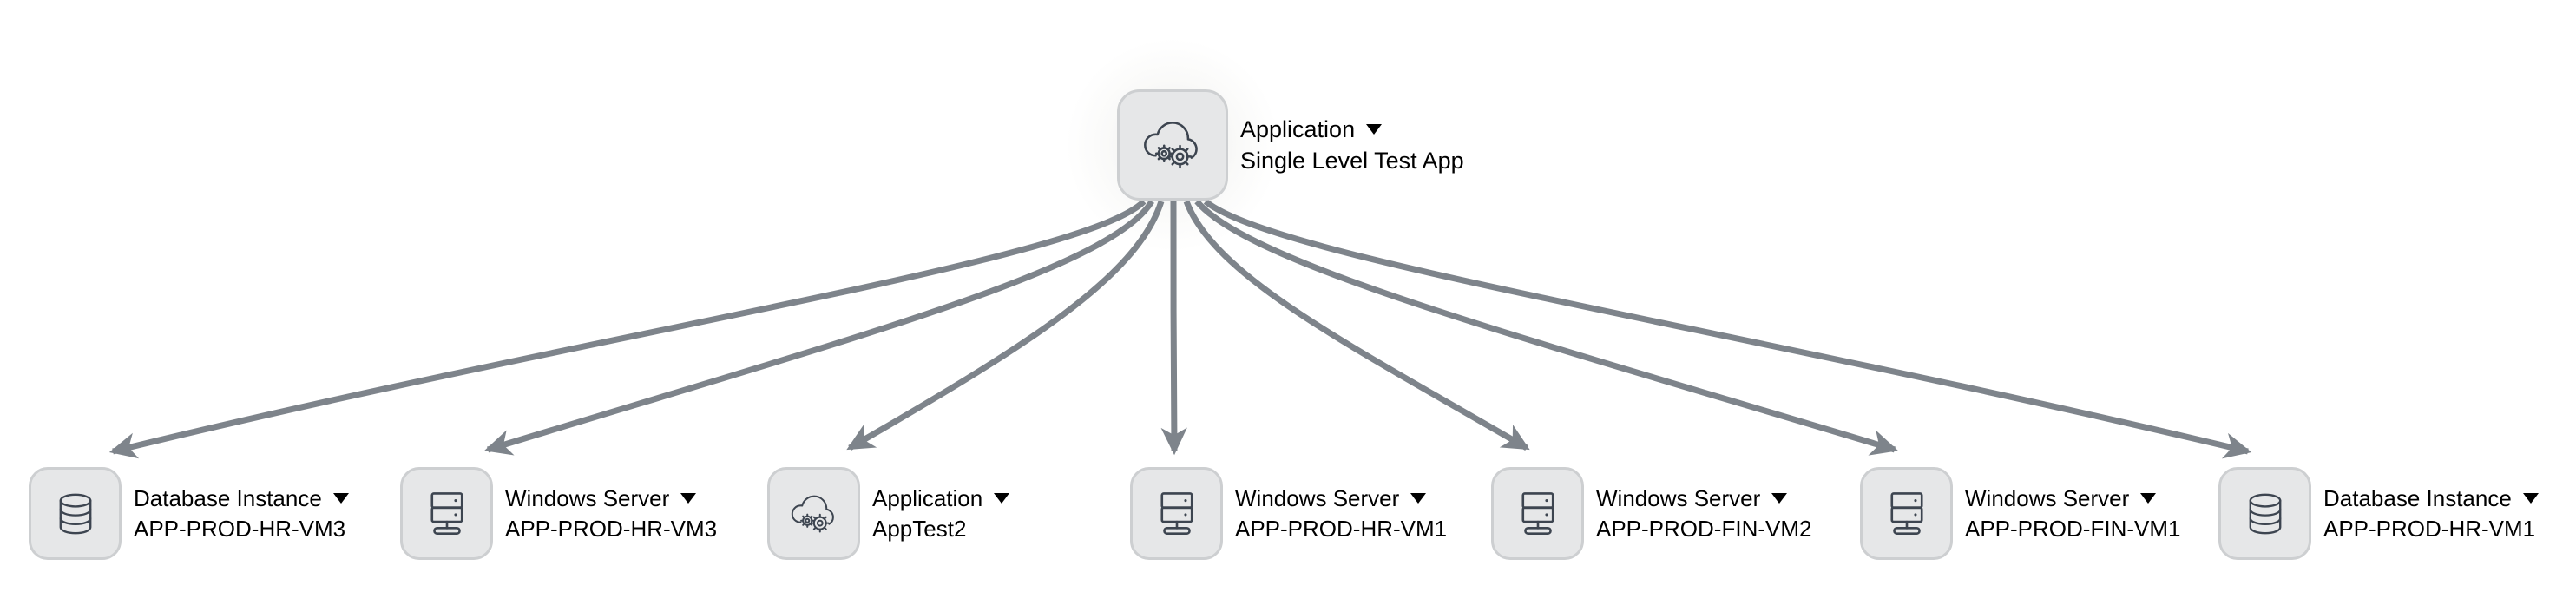 The height and width of the screenshot is (599, 2576). I want to click on node-labels: Application AppTest2, so click(941, 514).